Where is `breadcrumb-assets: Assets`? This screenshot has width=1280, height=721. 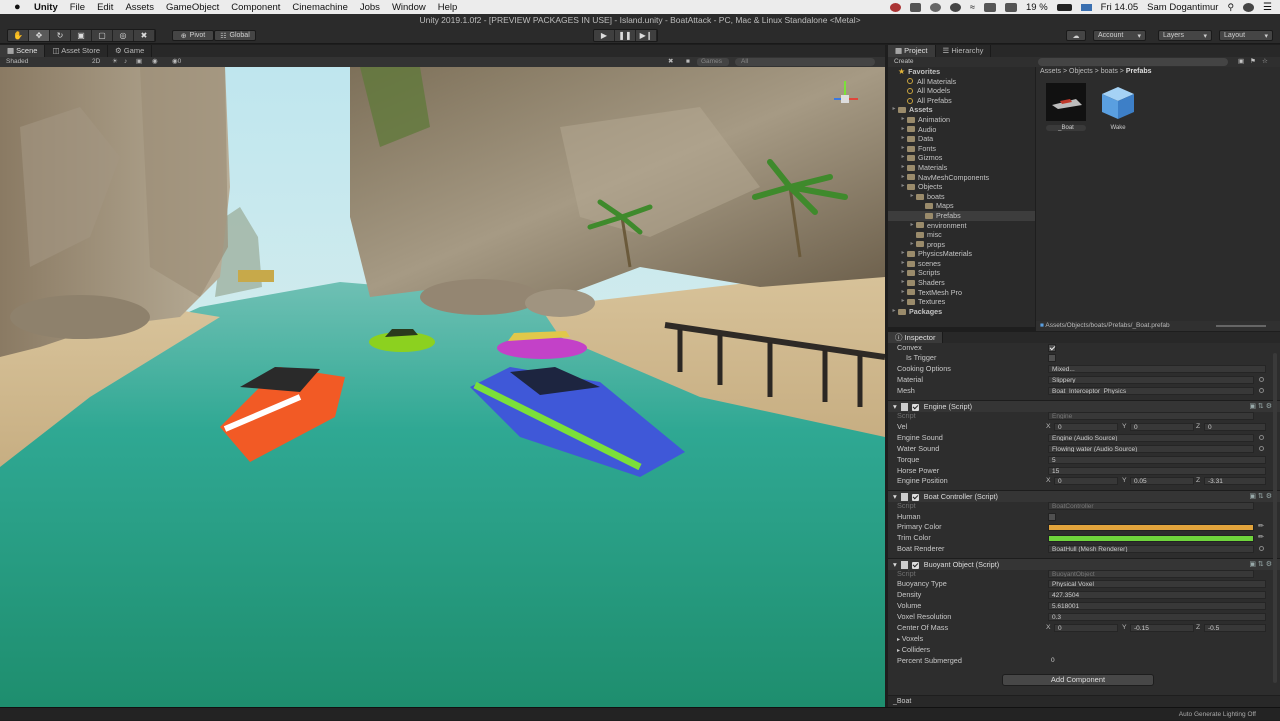
breadcrumb-assets: Assets is located at coordinates (1050, 71).